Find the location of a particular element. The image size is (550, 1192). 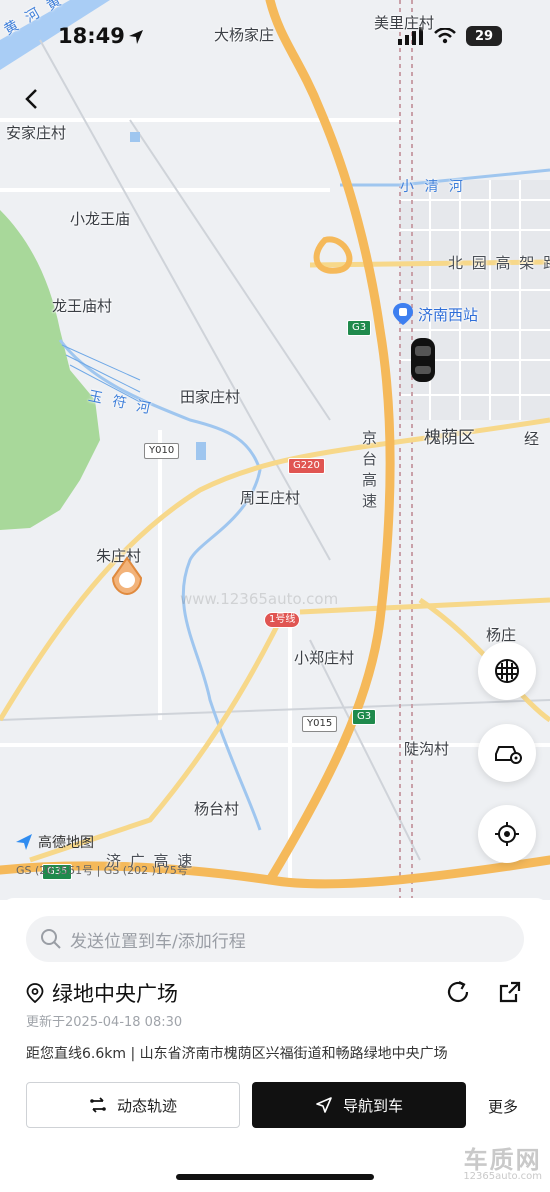

more-button: 更多 is located at coordinates (503, 1106).